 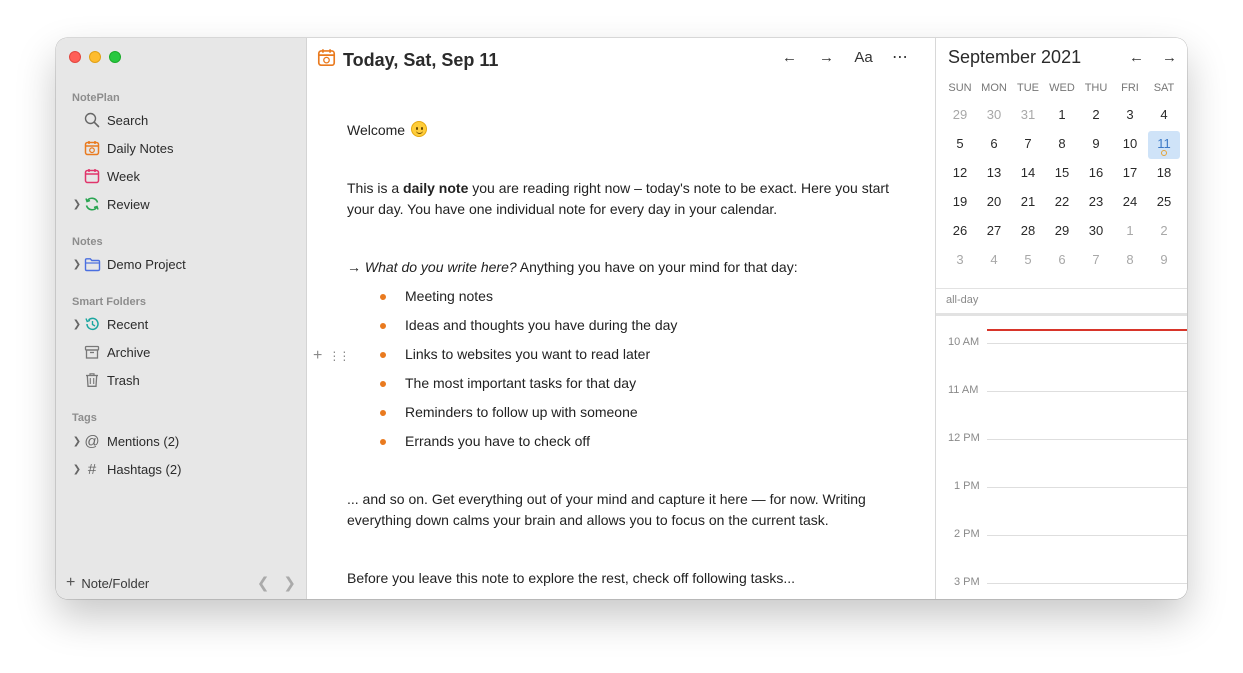 I want to click on sidebar-item-hashtags: ❯ # Hashtags (2), so click(x=127, y=469).